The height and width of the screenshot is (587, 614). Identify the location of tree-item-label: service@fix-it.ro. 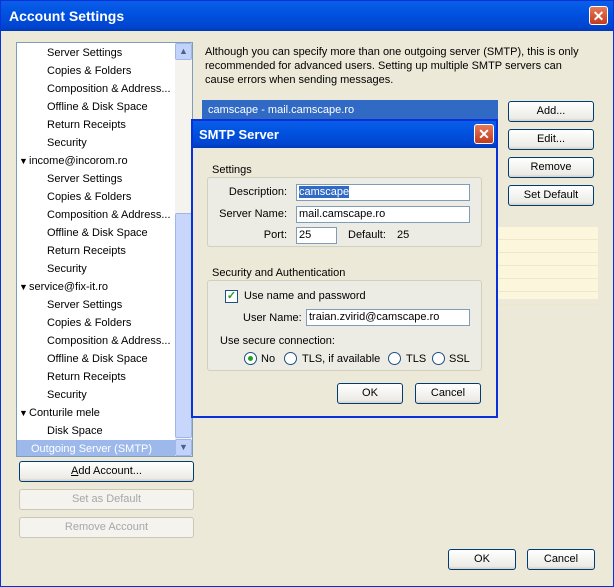
(69, 287).